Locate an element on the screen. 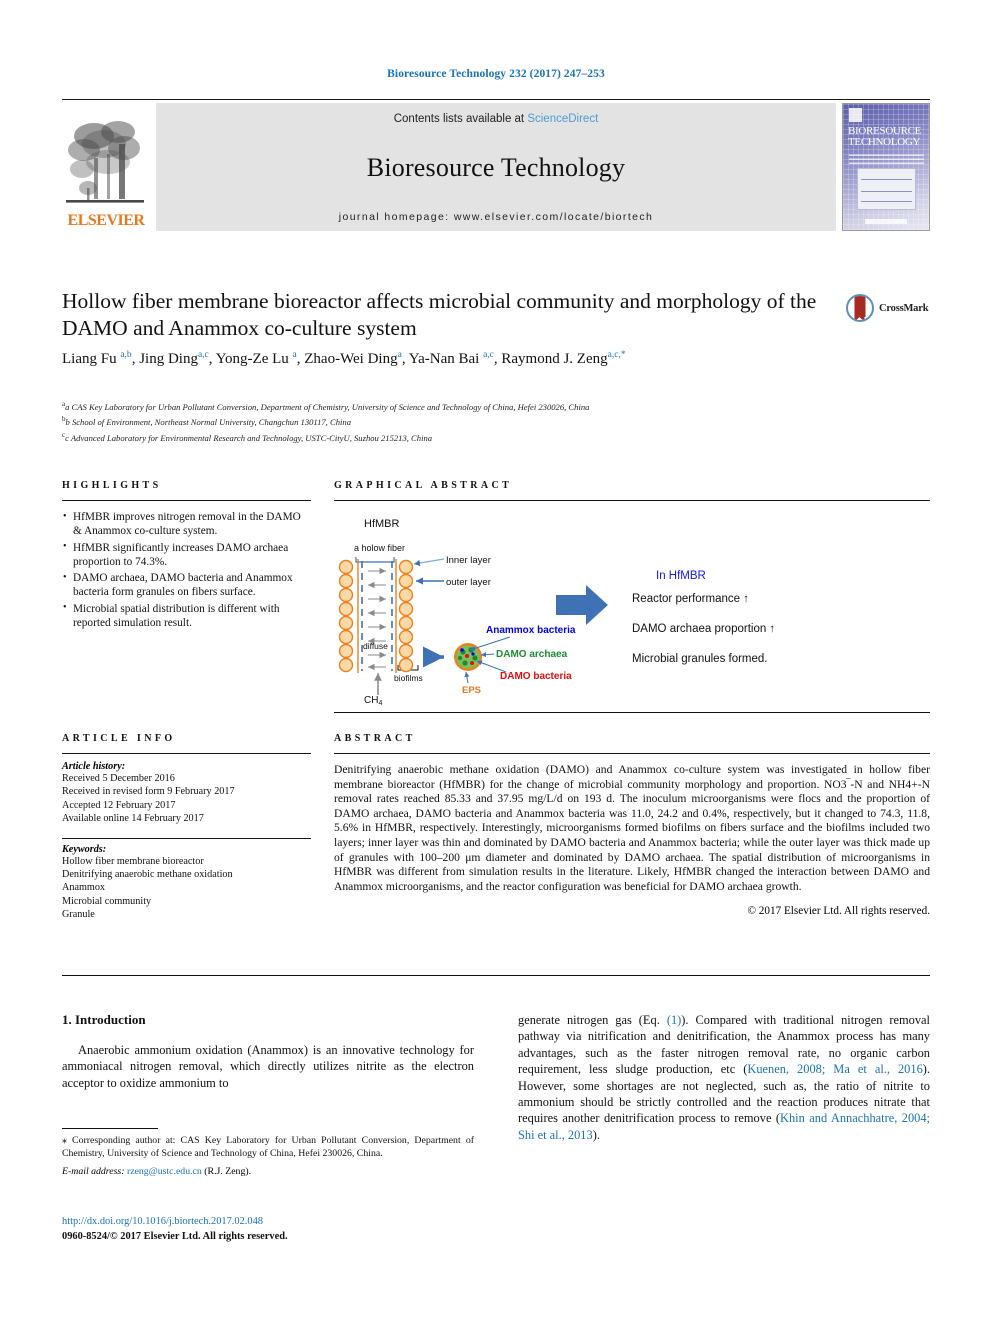 The height and width of the screenshot is (1323, 992). cover-title: BIORESOURCE TECHNOLOGY is located at coordinates (886, 137).